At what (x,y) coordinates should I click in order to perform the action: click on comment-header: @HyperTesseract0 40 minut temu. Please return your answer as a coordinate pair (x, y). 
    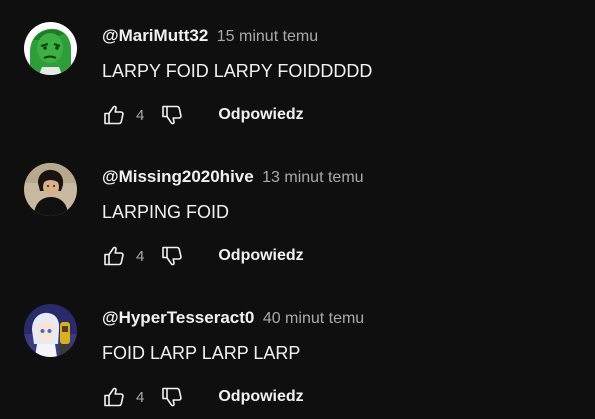
    Looking at the image, I should click on (233, 318).